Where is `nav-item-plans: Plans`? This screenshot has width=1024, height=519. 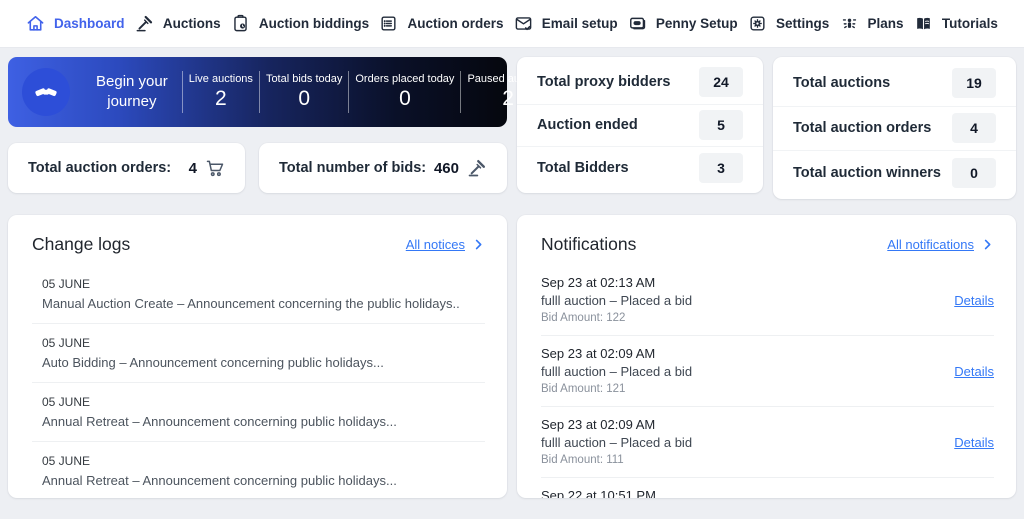 nav-item-plans: Plans is located at coordinates (872, 23).